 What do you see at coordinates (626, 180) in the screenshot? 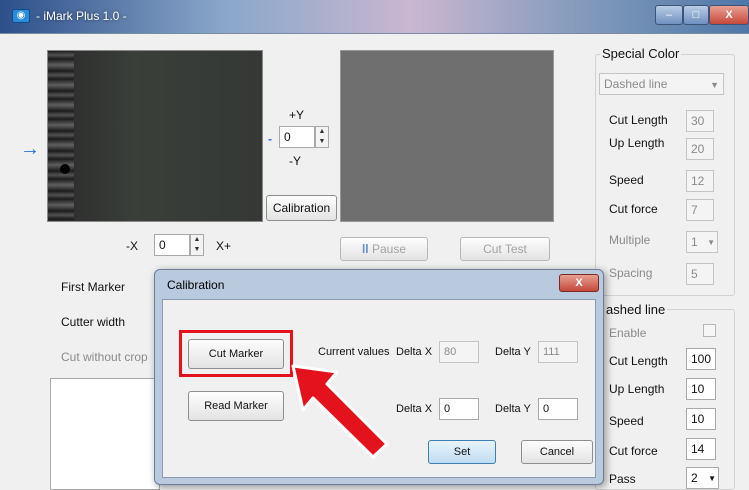
I see `special-speed-label: Speed` at bounding box center [626, 180].